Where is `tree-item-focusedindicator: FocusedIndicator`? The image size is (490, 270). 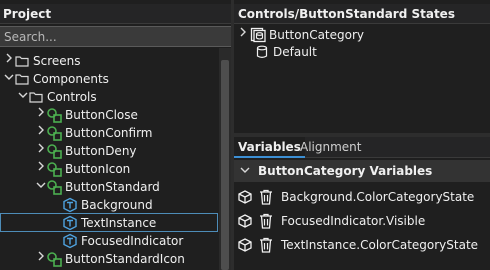 tree-item-focusedindicator: FocusedIndicator is located at coordinates (122, 241).